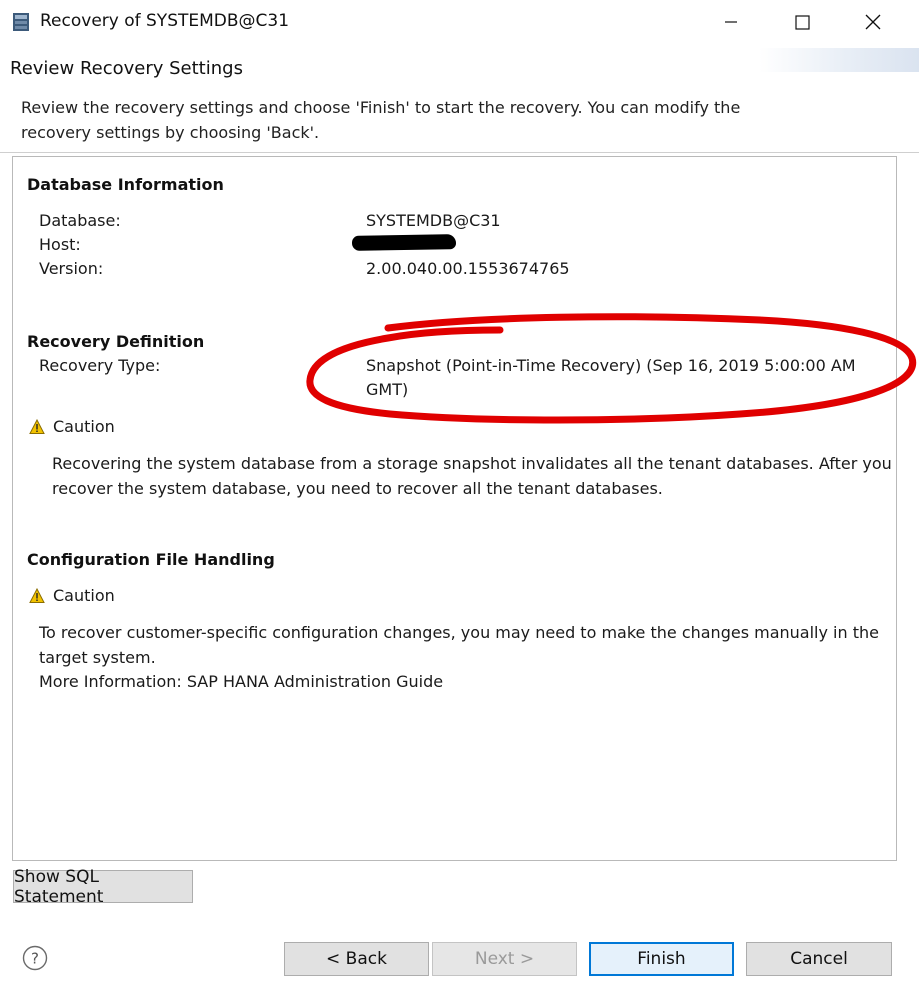 This screenshot has width=919, height=998. What do you see at coordinates (165, 21) in the screenshot?
I see `window-title: Recovery of SYSTEMDB@C31` at bounding box center [165, 21].